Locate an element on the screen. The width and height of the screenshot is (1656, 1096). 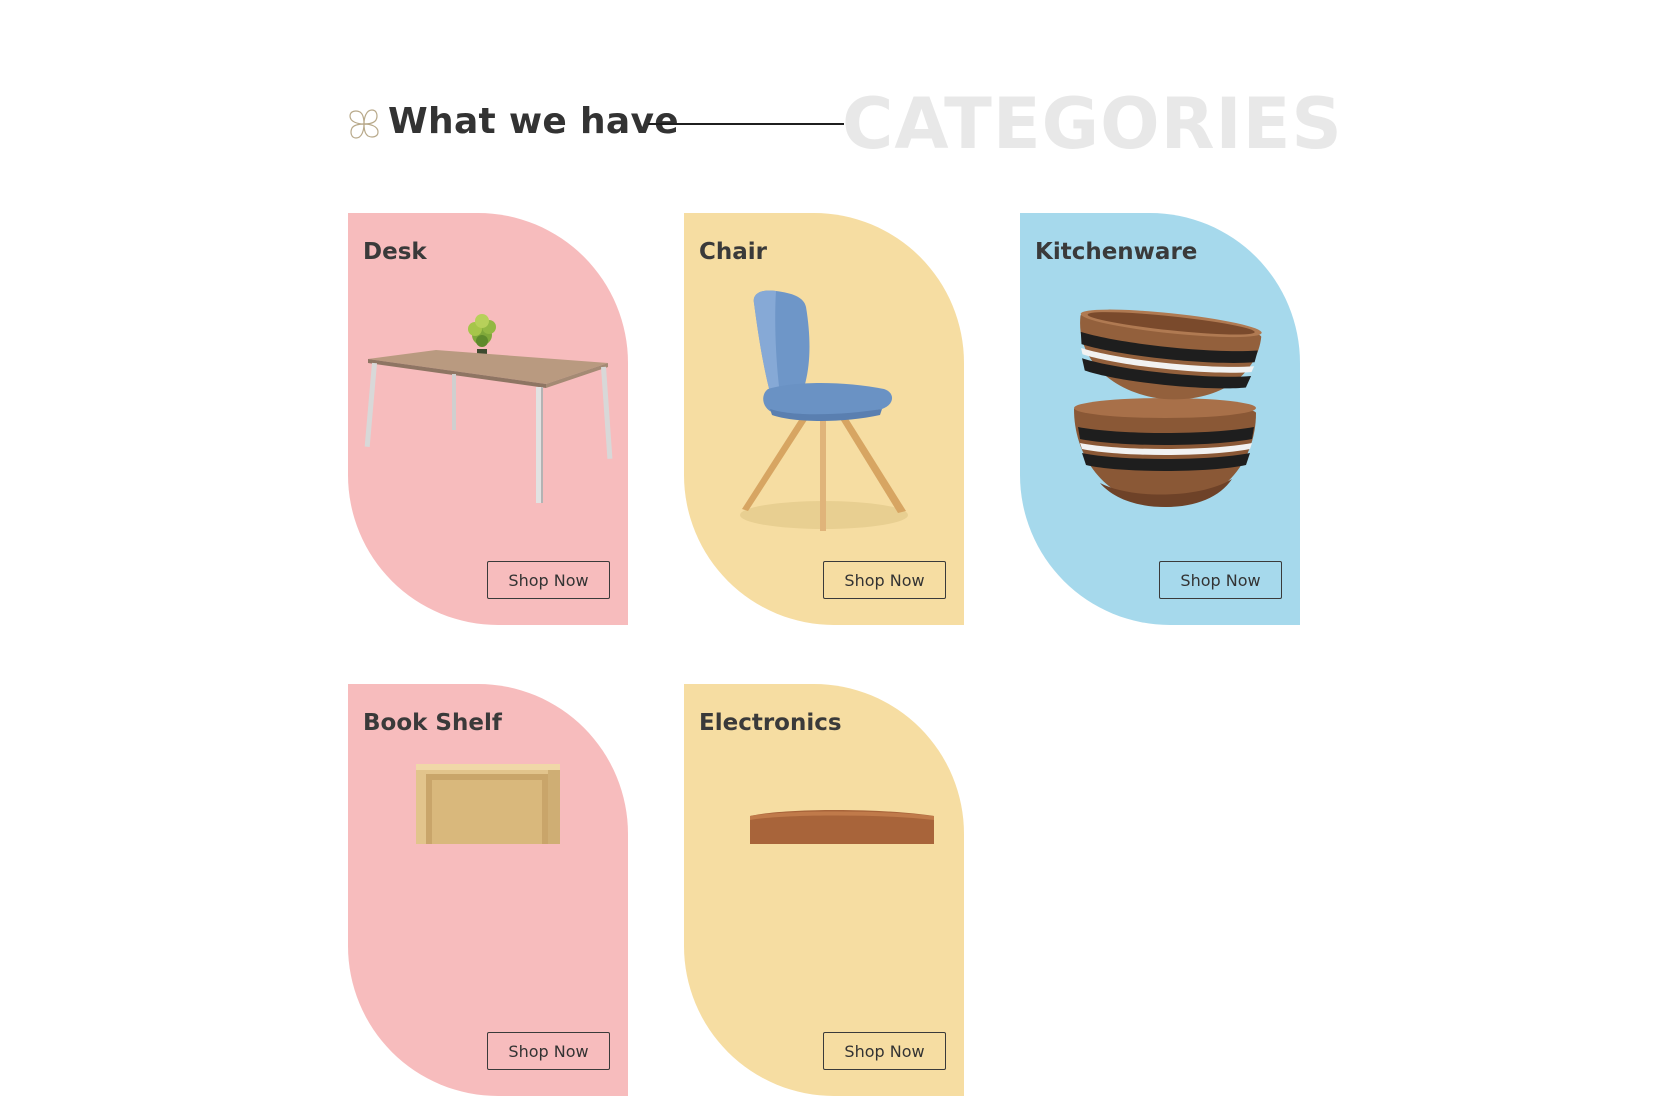
section-watermark: CATEGORIES is located at coordinates (1092, 124).